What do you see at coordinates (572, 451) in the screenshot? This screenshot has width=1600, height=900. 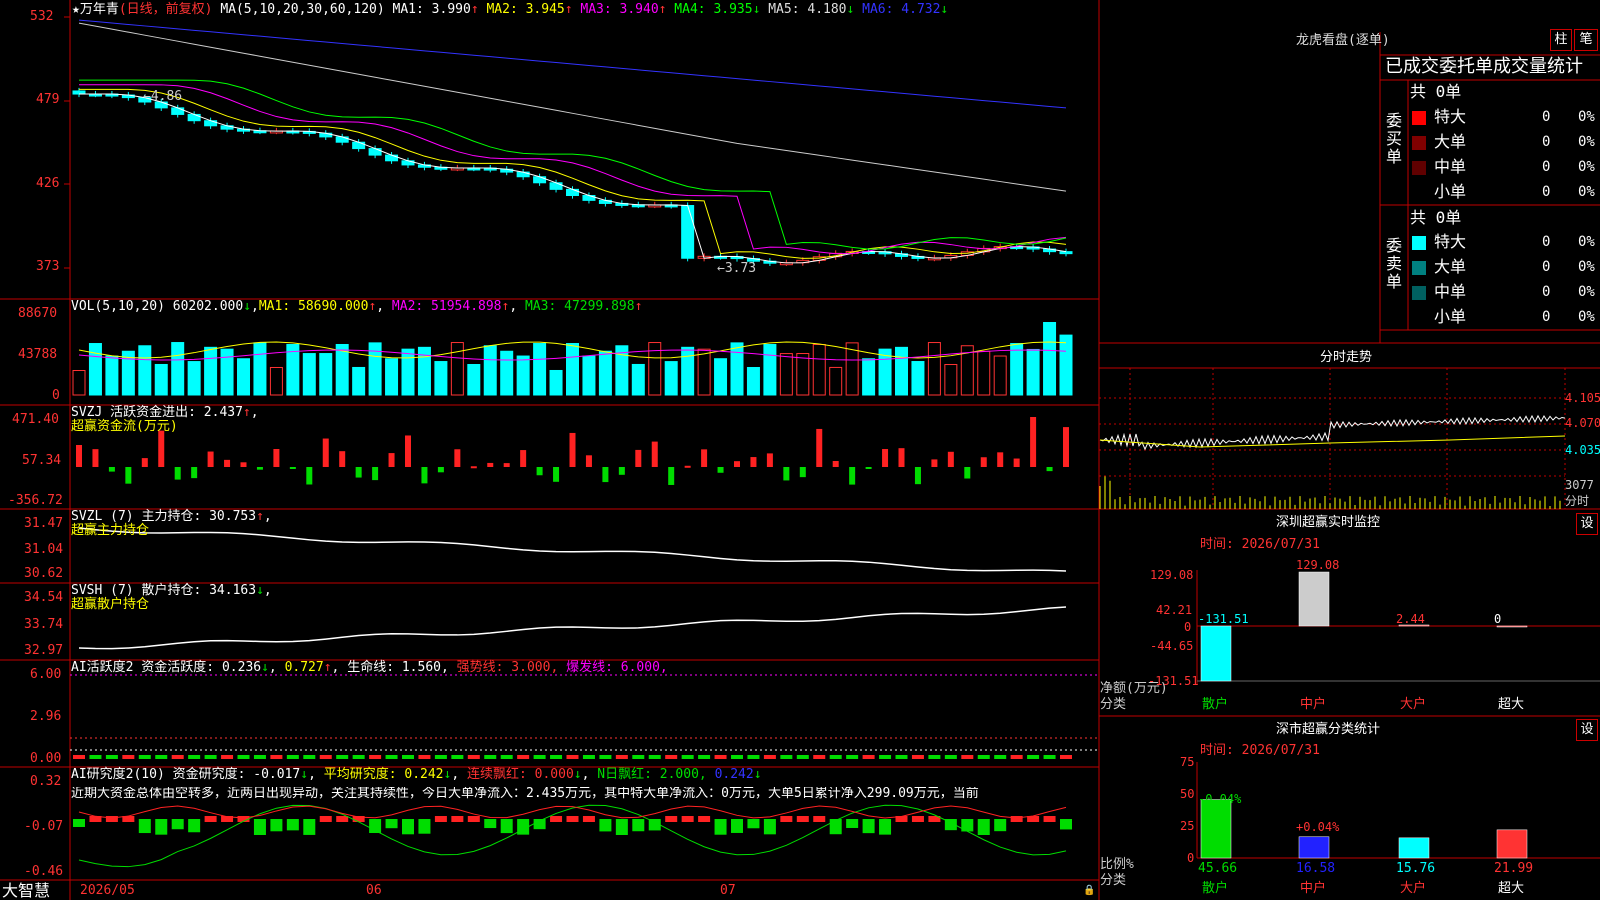 I see `capital-flow-chart` at bounding box center [572, 451].